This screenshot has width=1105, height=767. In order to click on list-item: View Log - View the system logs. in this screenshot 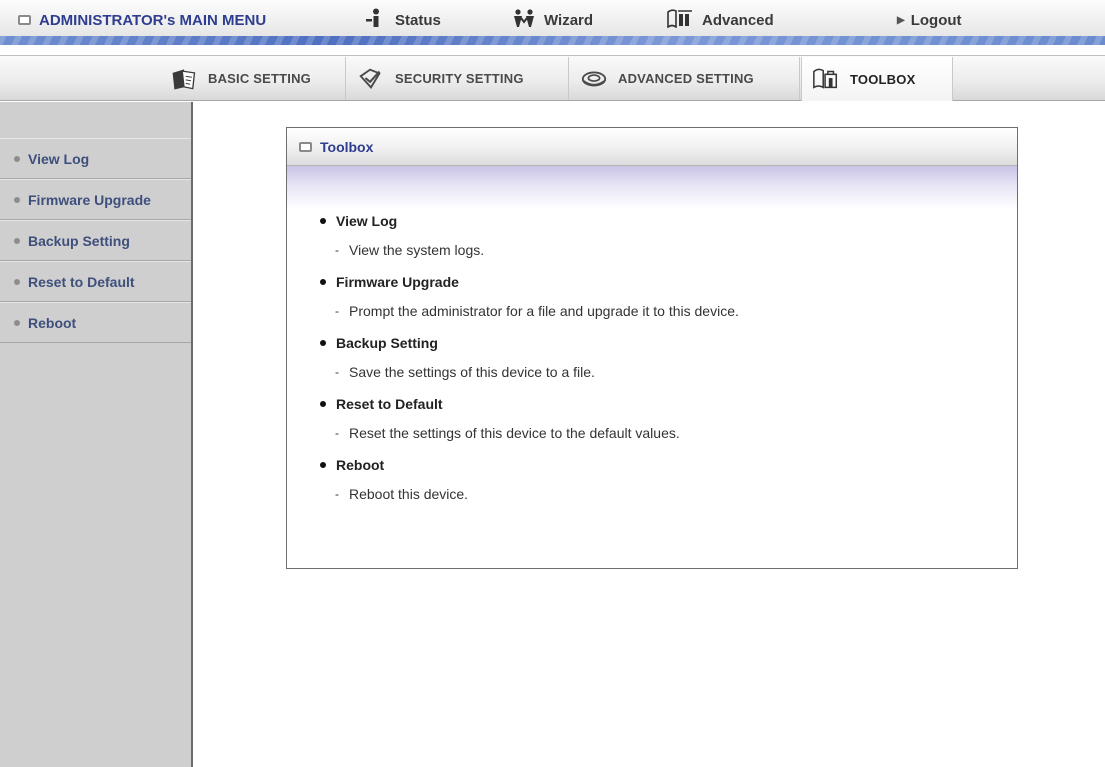, I will do `click(529, 235)`.